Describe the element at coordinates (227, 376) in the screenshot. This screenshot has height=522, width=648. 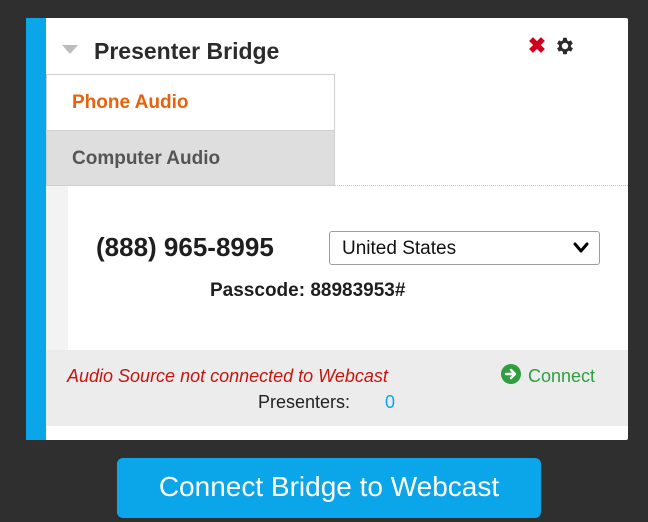
I see `status-message: Audio Source not connected to Webcast` at that location.